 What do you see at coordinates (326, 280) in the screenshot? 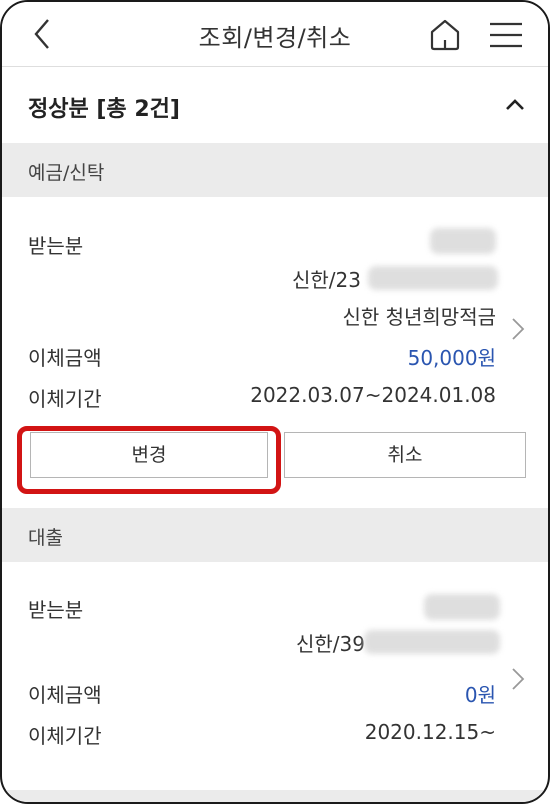
I see `account-number: 신한/23` at bounding box center [326, 280].